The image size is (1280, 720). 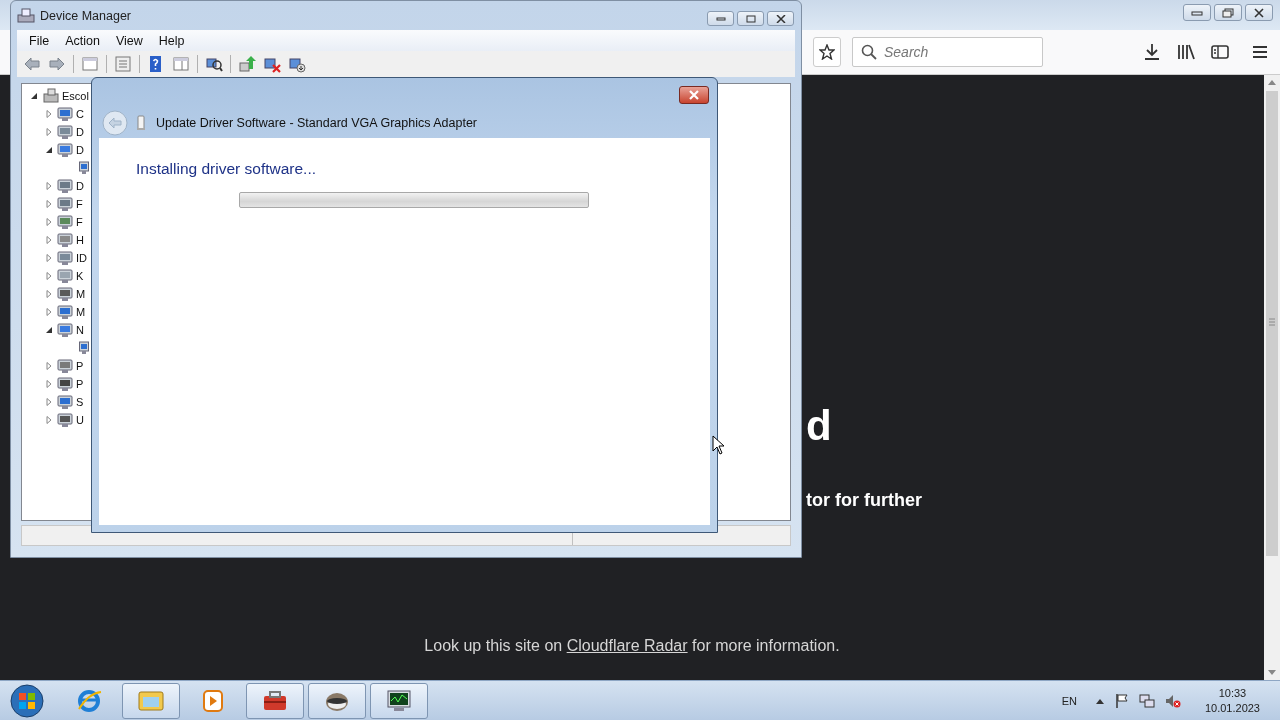 I want to click on back-arrow-icon, so click(x=32, y=64).